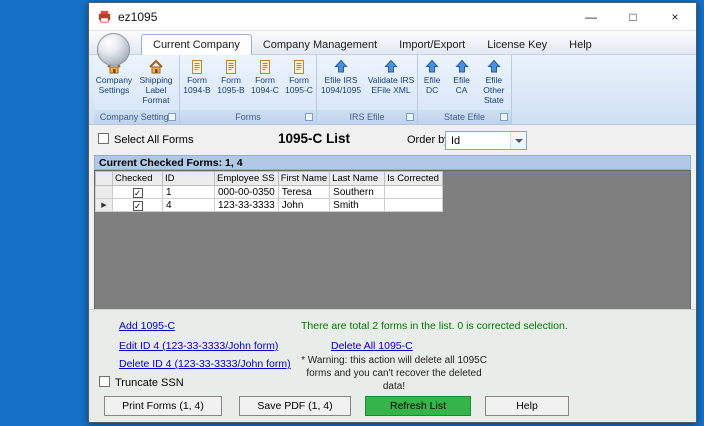  I want to click on select-all-forms-checkbox: Select All Forms, so click(145, 139).